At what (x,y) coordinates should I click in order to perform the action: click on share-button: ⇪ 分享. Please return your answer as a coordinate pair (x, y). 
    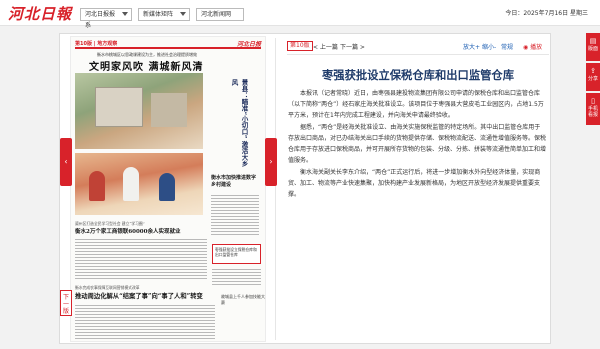
    Looking at the image, I should click on (593, 77).